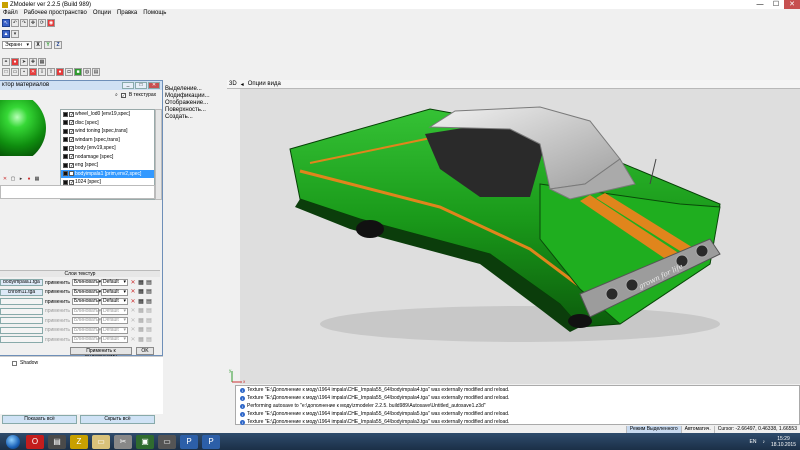 The width and height of the screenshot is (800, 450). Describe the element at coordinates (24, 23) in the screenshot. I see `redo-icon: ↷` at that location.